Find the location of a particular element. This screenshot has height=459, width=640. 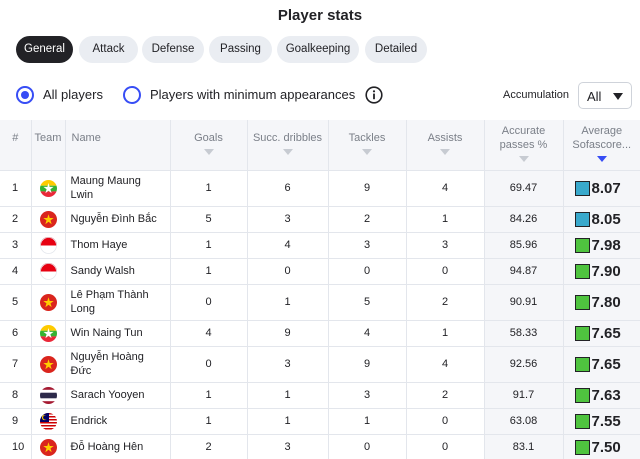

dribbles-cell: 6 is located at coordinates (288, 188).